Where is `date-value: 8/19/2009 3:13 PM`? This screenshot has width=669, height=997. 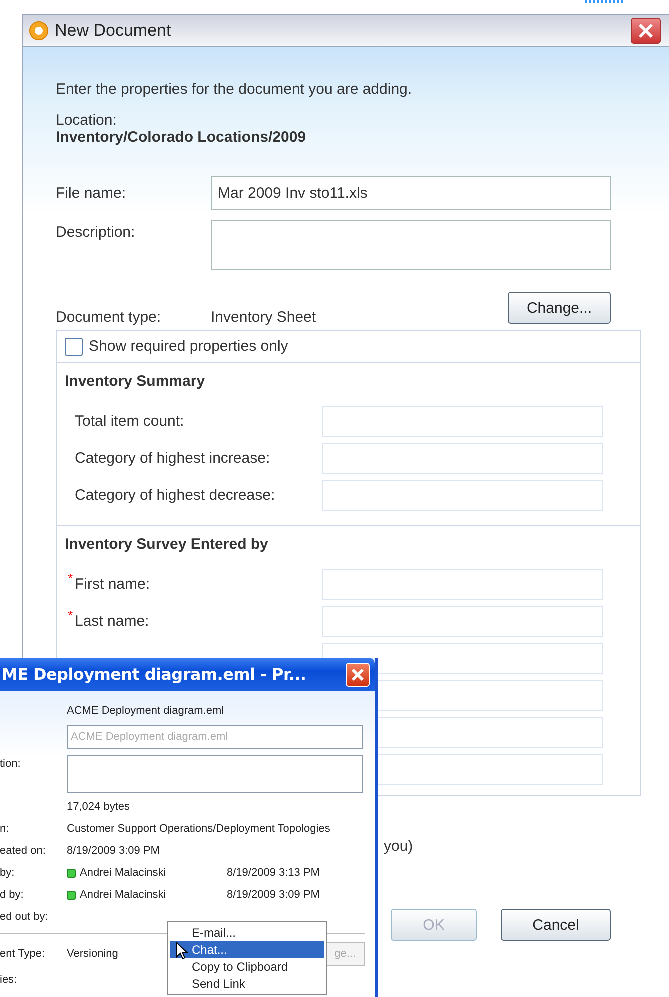
date-value: 8/19/2009 3:13 PM is located at coordinates (273, 873).